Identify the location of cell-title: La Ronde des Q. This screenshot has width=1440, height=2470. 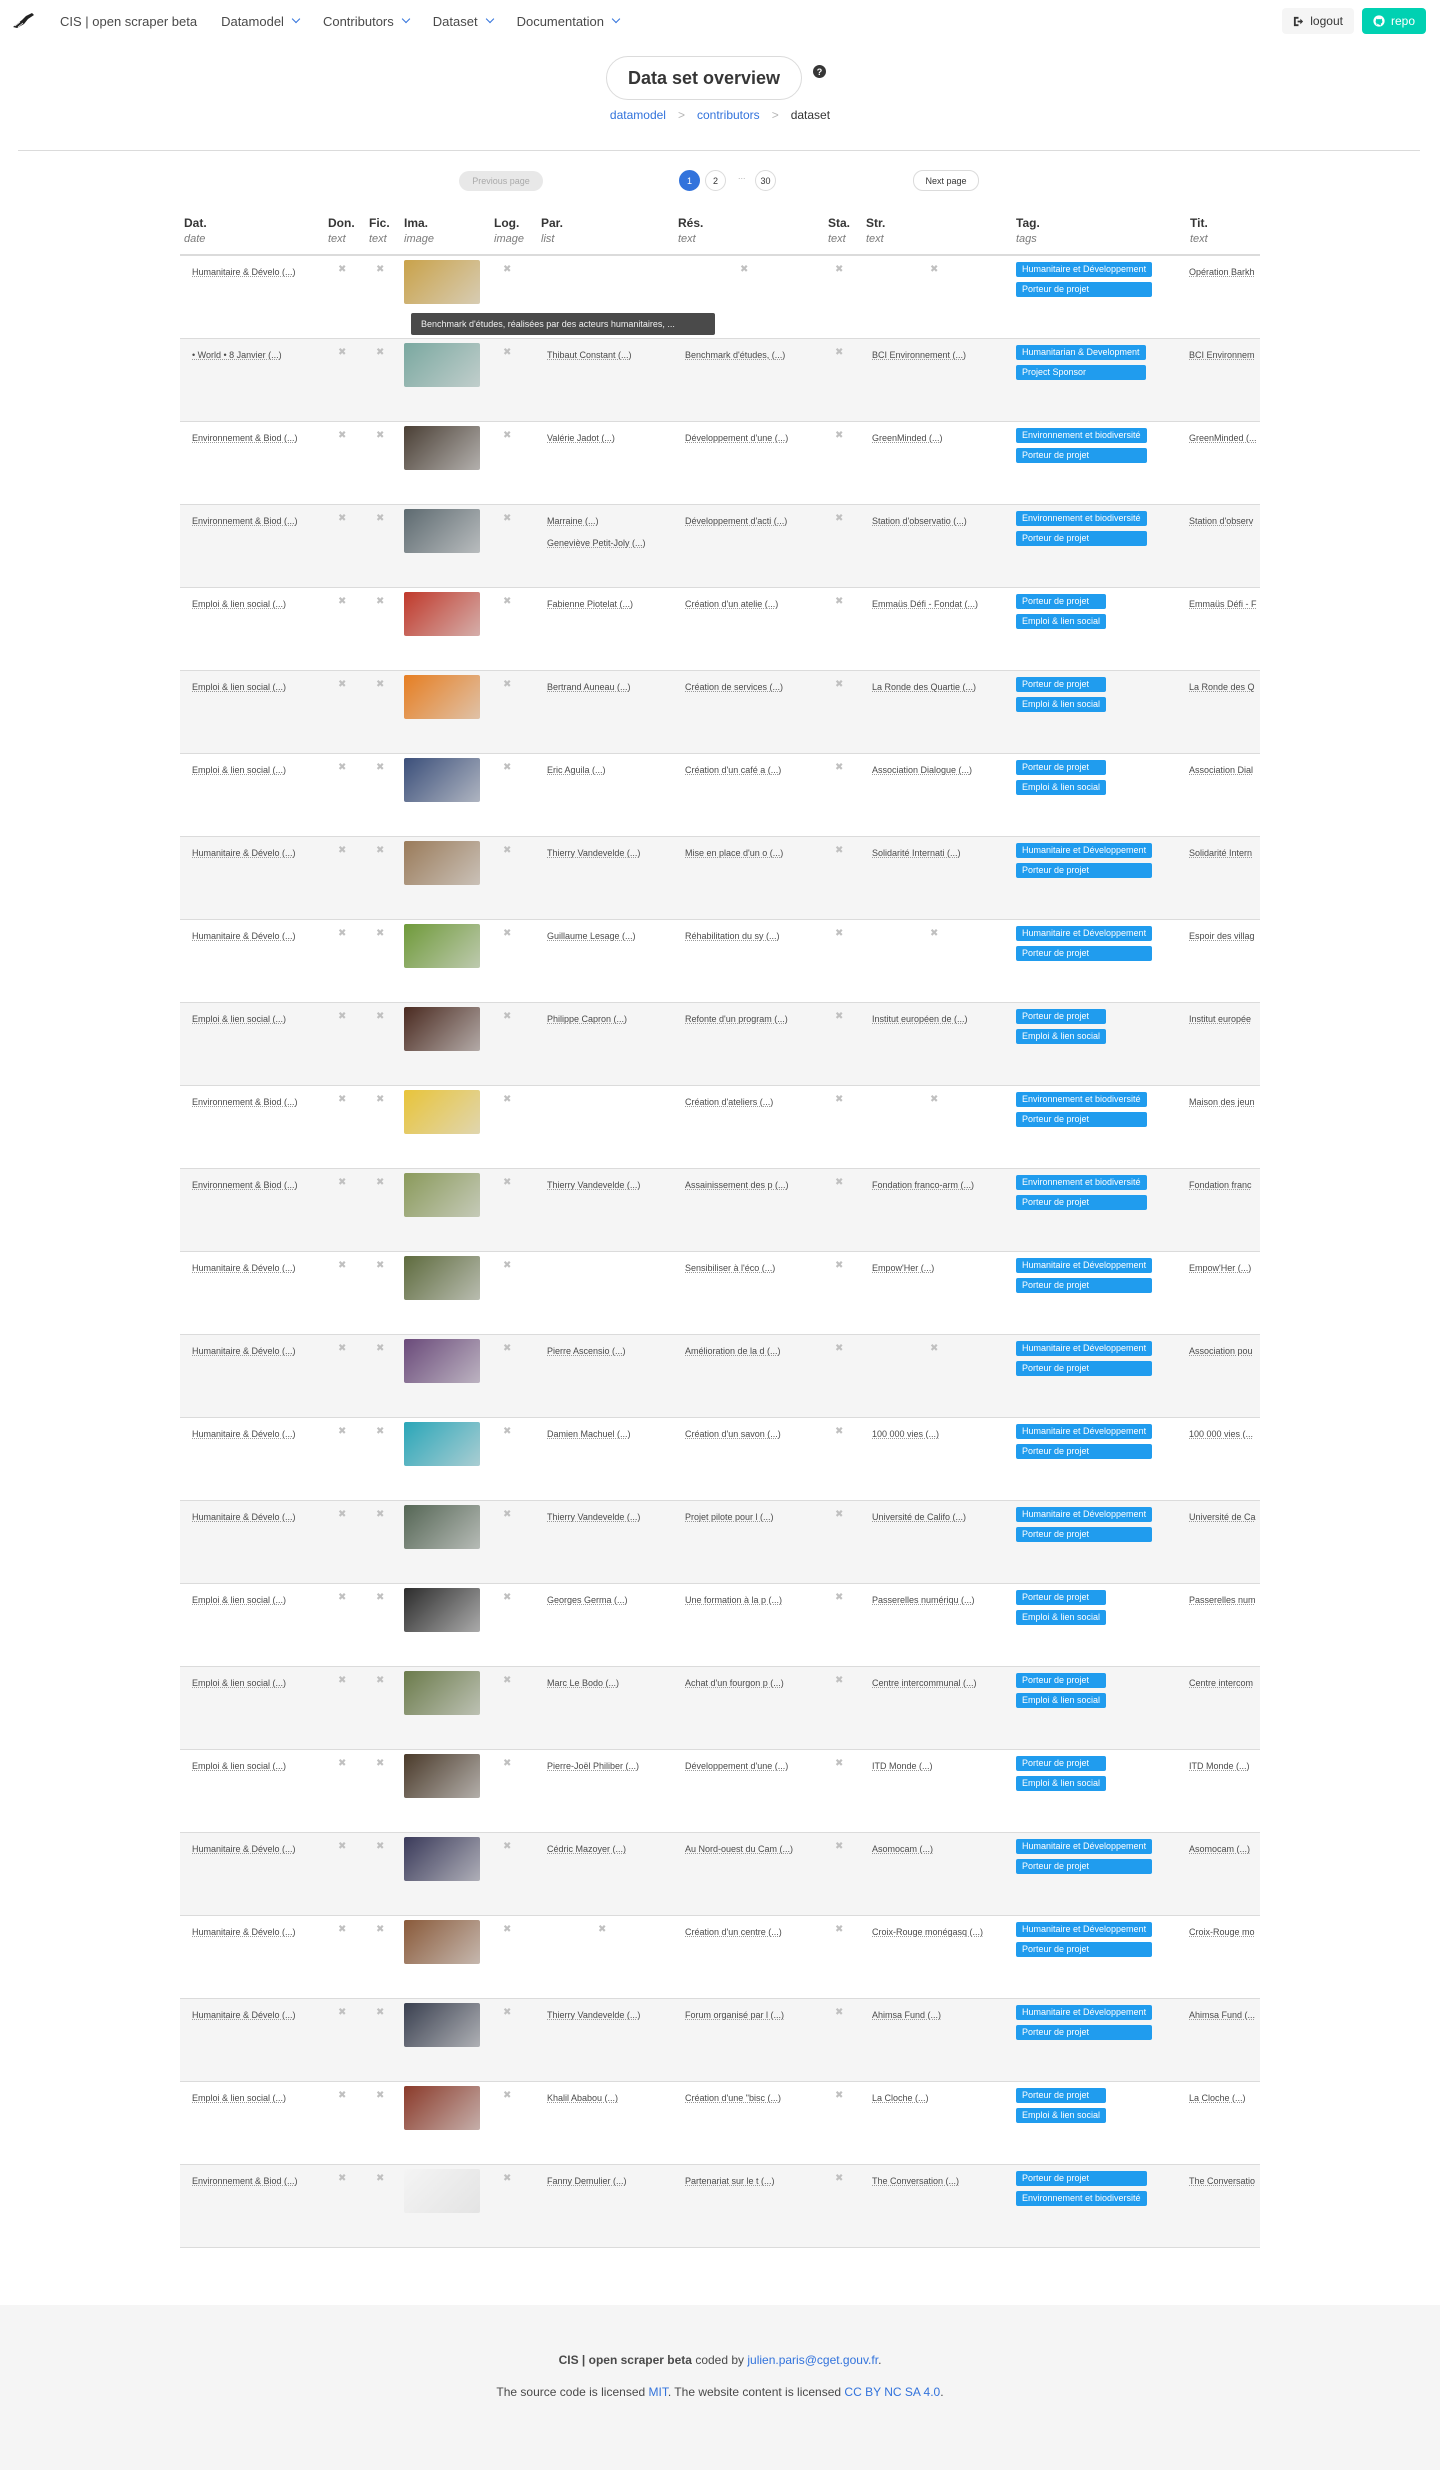
(1222, 687).